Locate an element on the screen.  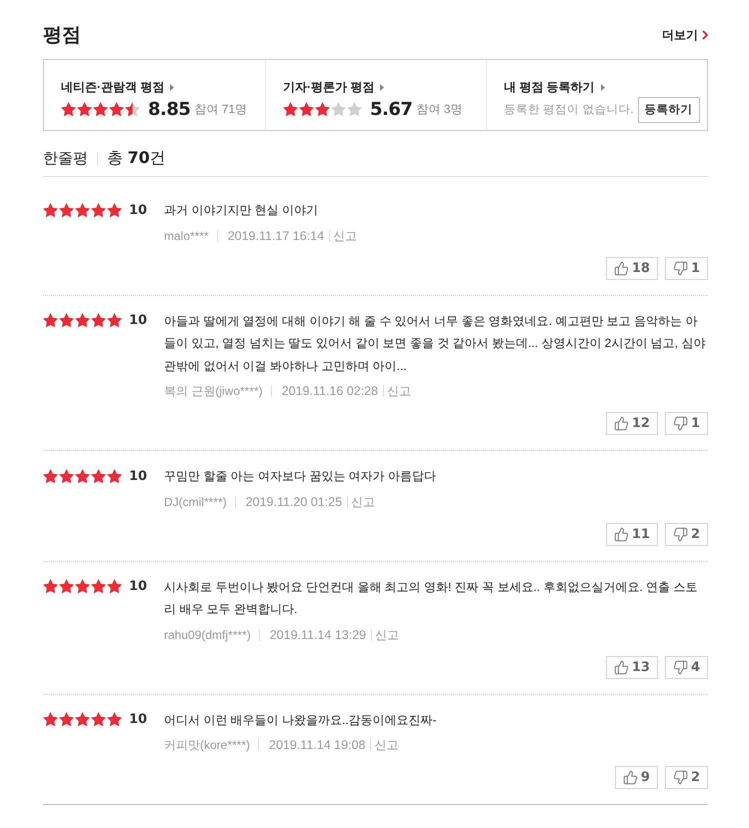
review-date: 2019.11.17 16:14 is located at coordinates (270, 236).